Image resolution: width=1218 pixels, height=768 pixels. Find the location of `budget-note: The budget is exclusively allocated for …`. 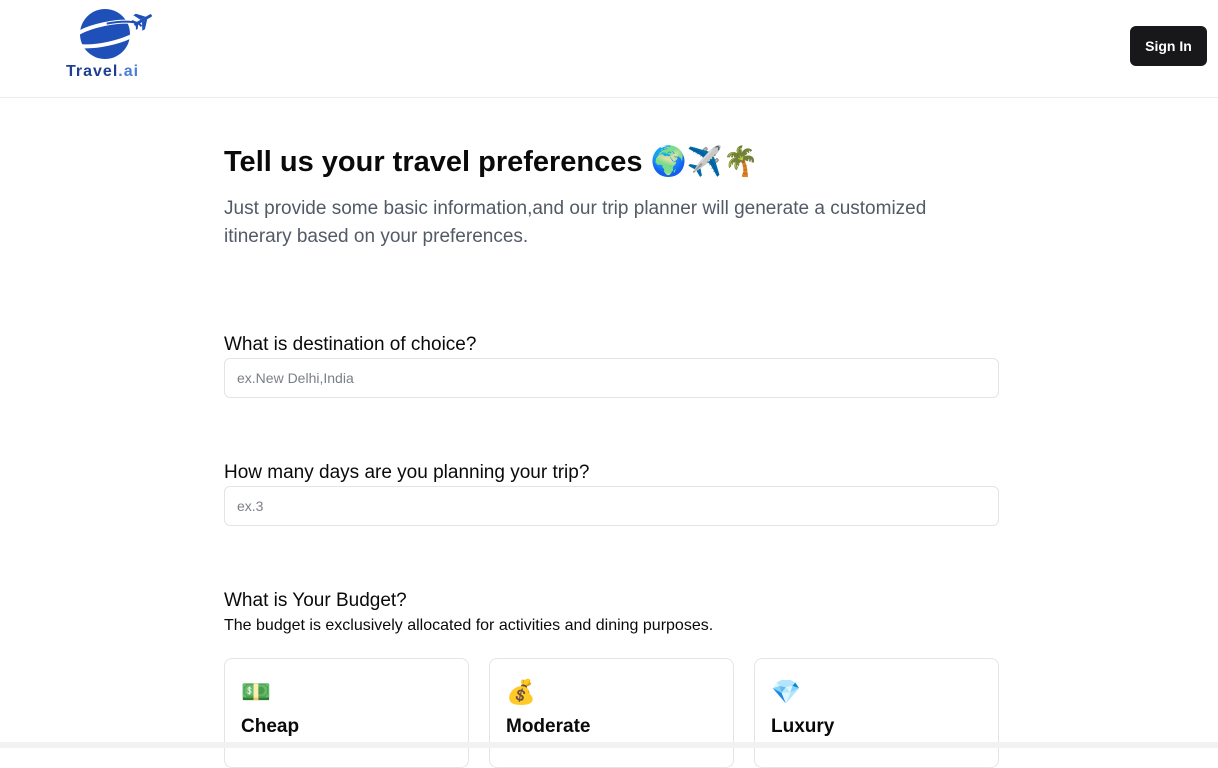

budget-note: The budget is exclusively allocated for … is located at coordinates (469, 625).